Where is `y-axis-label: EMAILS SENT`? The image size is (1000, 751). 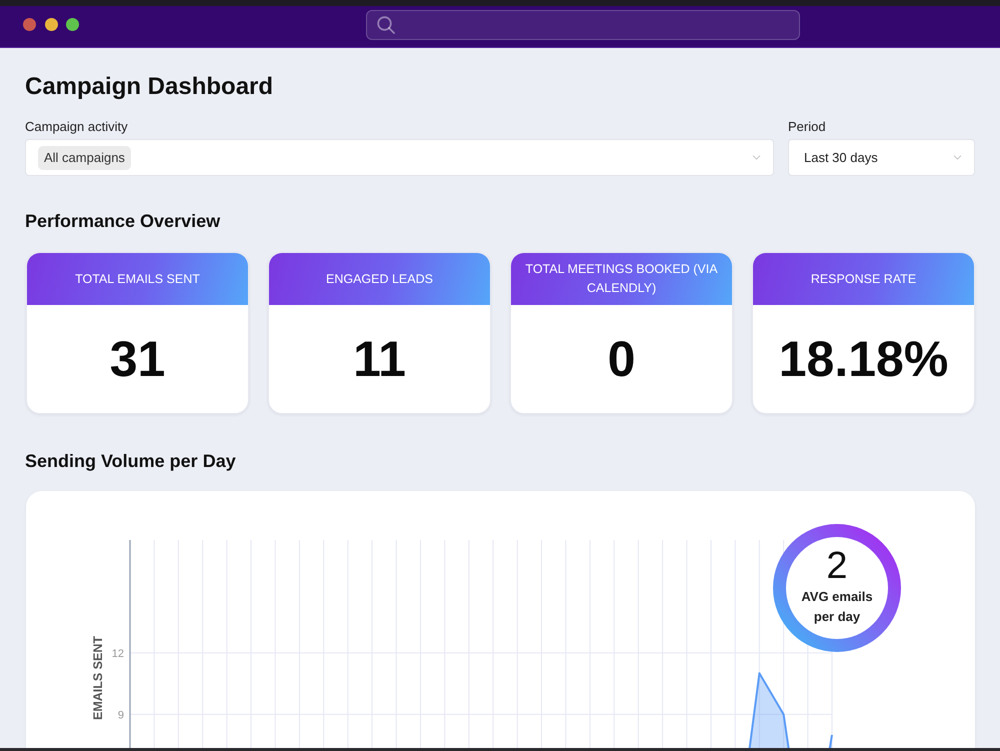 y-axis-label: EMAILS SENT is located at coordinates (98, 678).